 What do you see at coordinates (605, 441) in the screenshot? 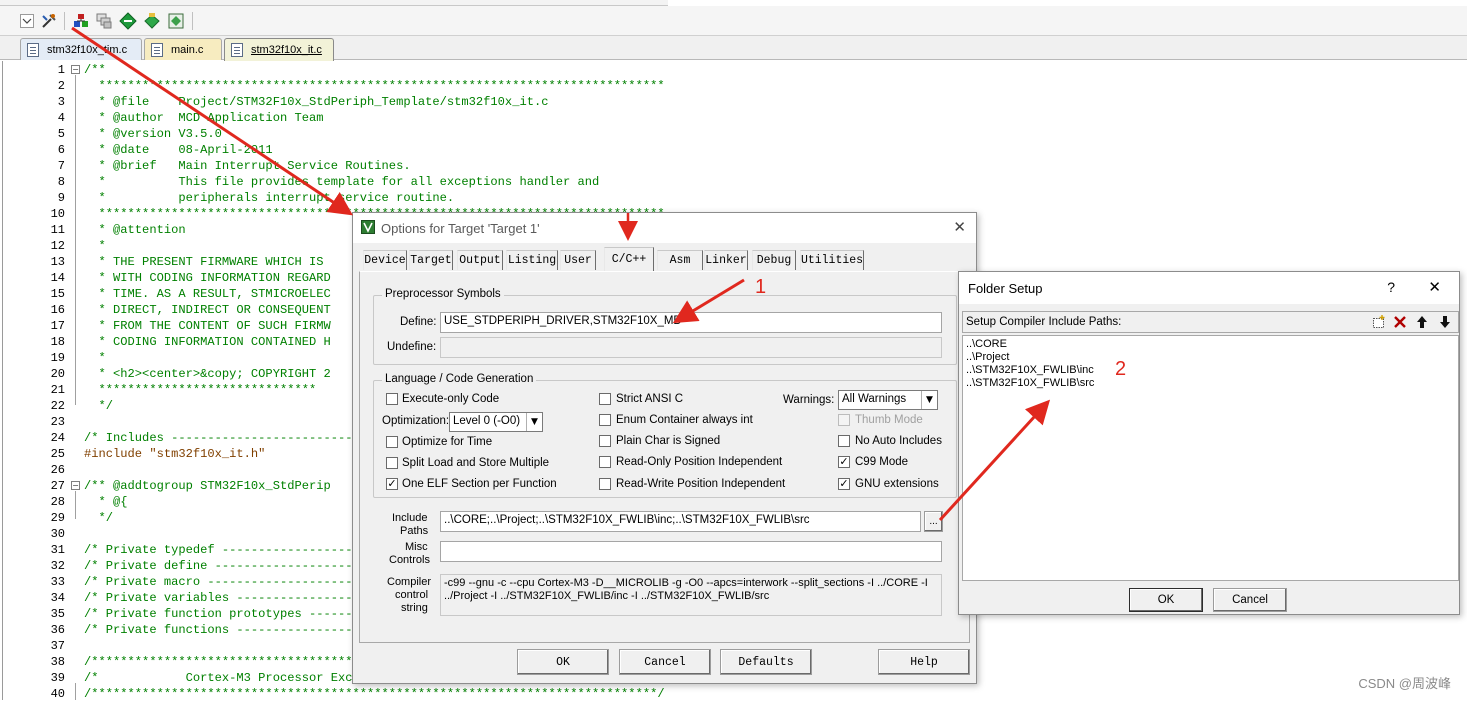
I see `plain-char-checkbox` at bounding box center [605, 441].